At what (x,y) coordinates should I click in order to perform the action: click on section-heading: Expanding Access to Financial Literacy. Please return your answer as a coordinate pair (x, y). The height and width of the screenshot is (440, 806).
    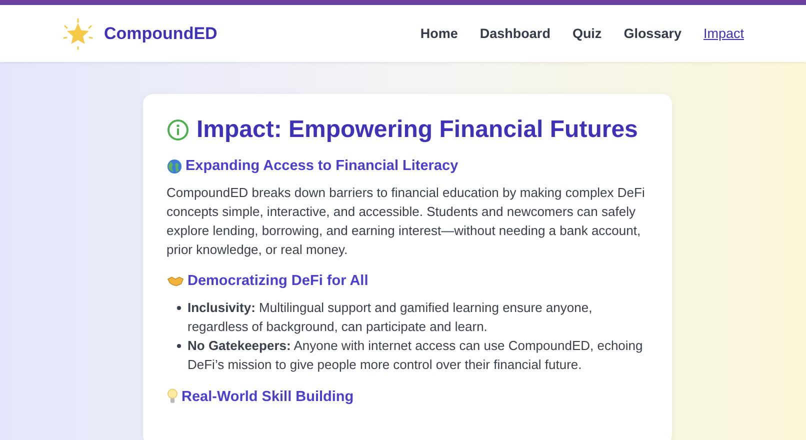
    Looking at the image, I should click on (322, 166).